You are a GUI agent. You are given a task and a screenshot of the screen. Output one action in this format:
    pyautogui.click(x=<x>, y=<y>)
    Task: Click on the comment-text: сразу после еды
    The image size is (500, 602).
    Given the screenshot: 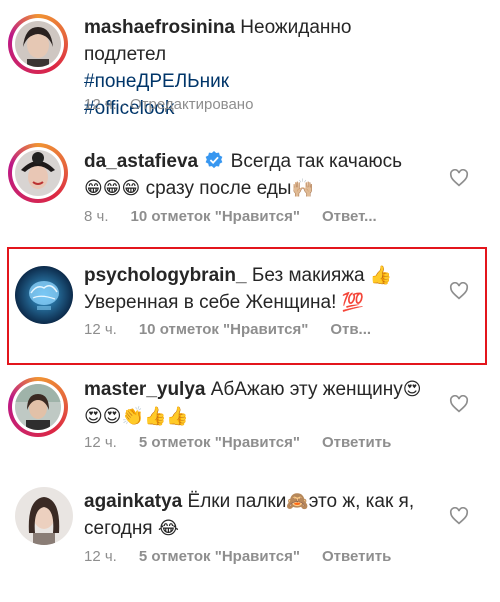 What is the action you would take?
    pyautogui.click(x=218, y=188)
    